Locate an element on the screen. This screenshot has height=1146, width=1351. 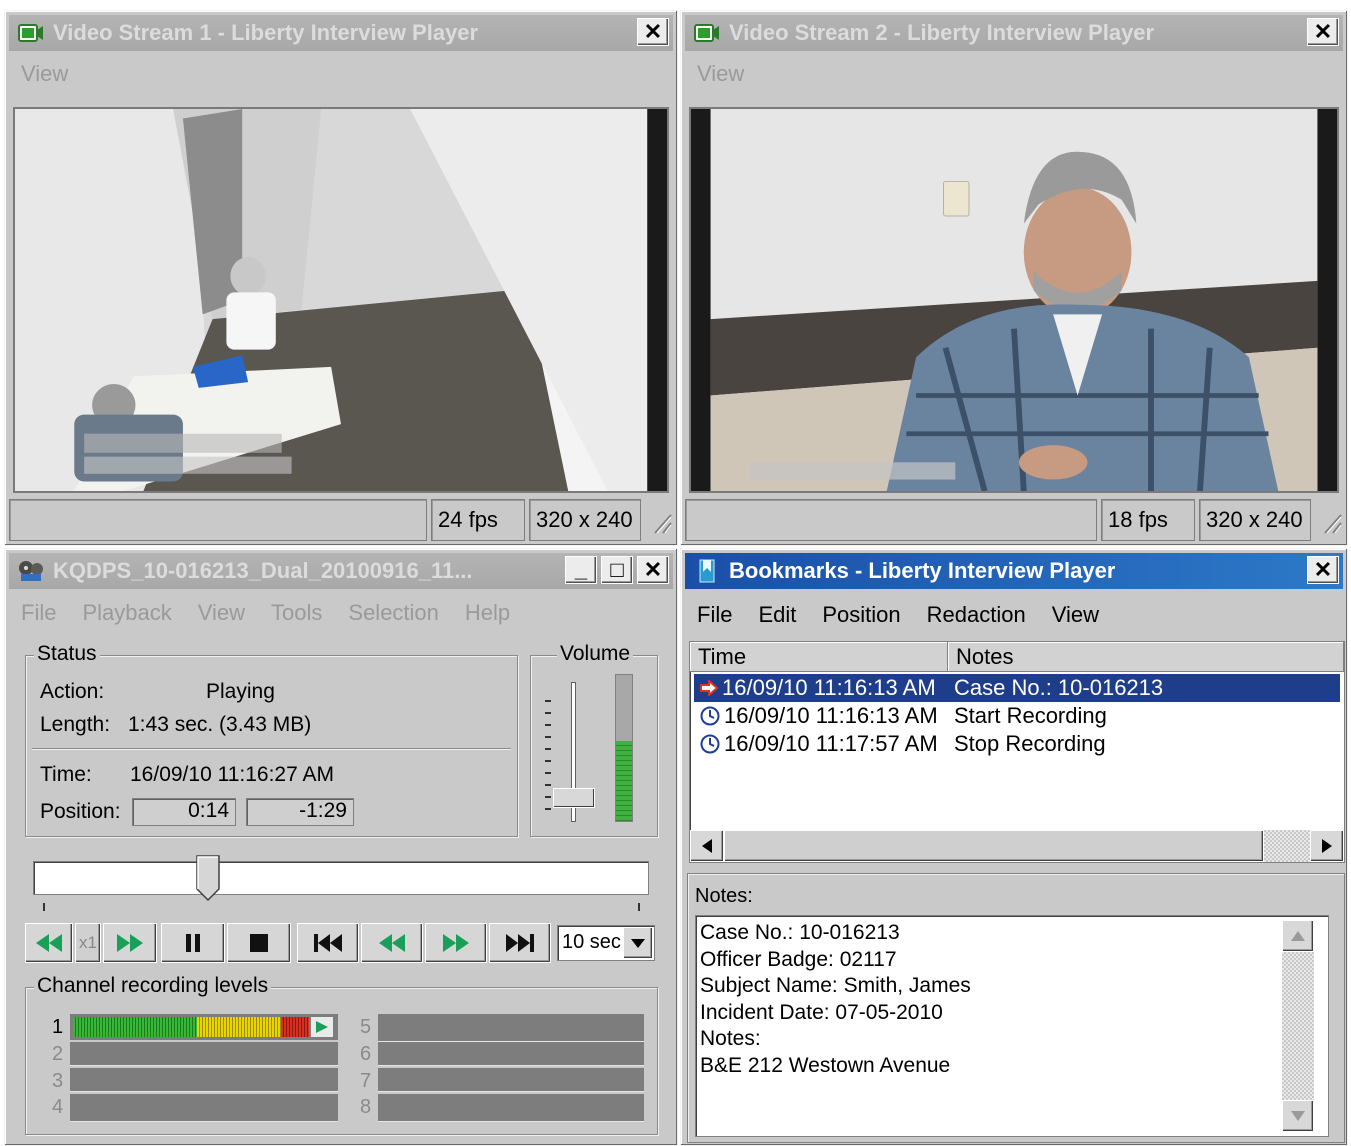
channel-levels-group: Channel recording levels 1 2 3 4 5 6 7 8 is located at coordinates (341, 1054).